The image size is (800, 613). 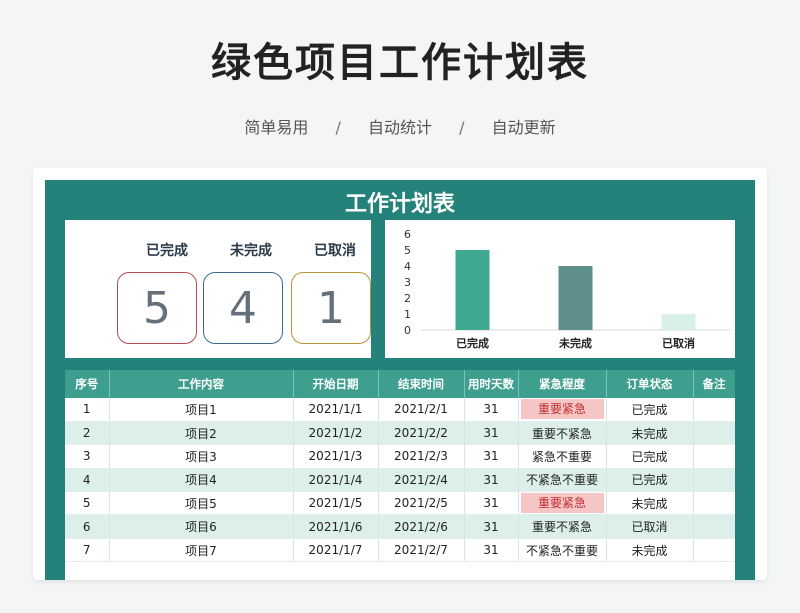 I want to click on status-bar-chart: 0 1 2 3 4 5 6 已完成 未完成 已取消, so click(x=560, y=289).